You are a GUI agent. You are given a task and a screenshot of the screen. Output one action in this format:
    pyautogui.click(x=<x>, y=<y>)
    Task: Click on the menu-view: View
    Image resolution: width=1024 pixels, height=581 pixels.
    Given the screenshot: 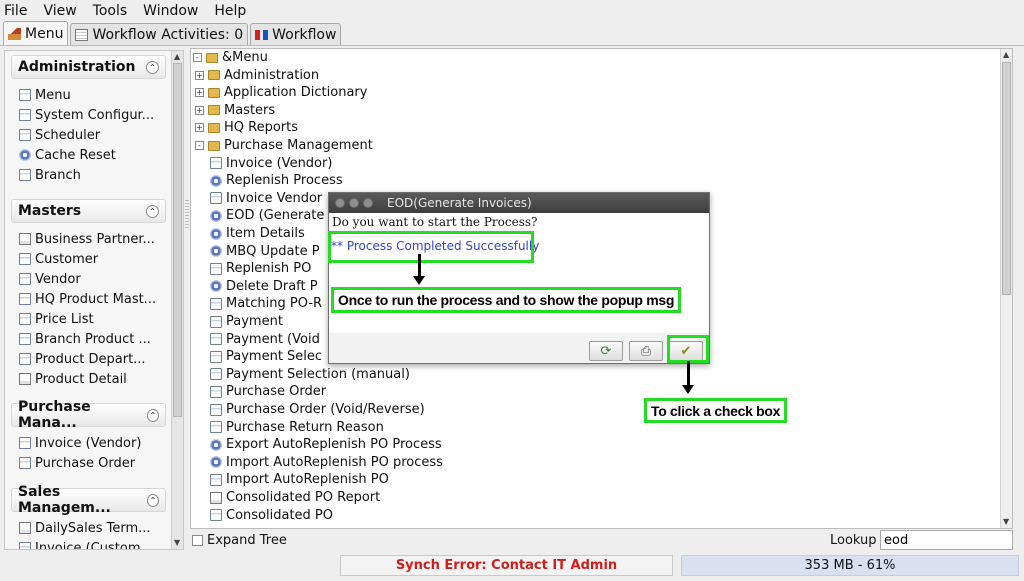 What is the action you would take?
    pyautogui.click(x=59, y=11)
    